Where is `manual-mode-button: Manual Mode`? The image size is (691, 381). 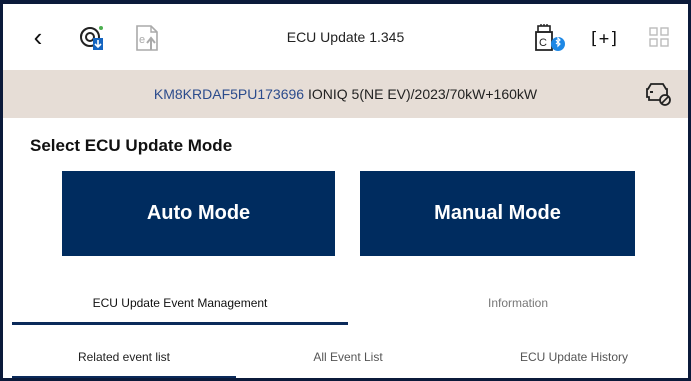 manual-mode-button: Manual Mode is located at coordinates (497, 213).